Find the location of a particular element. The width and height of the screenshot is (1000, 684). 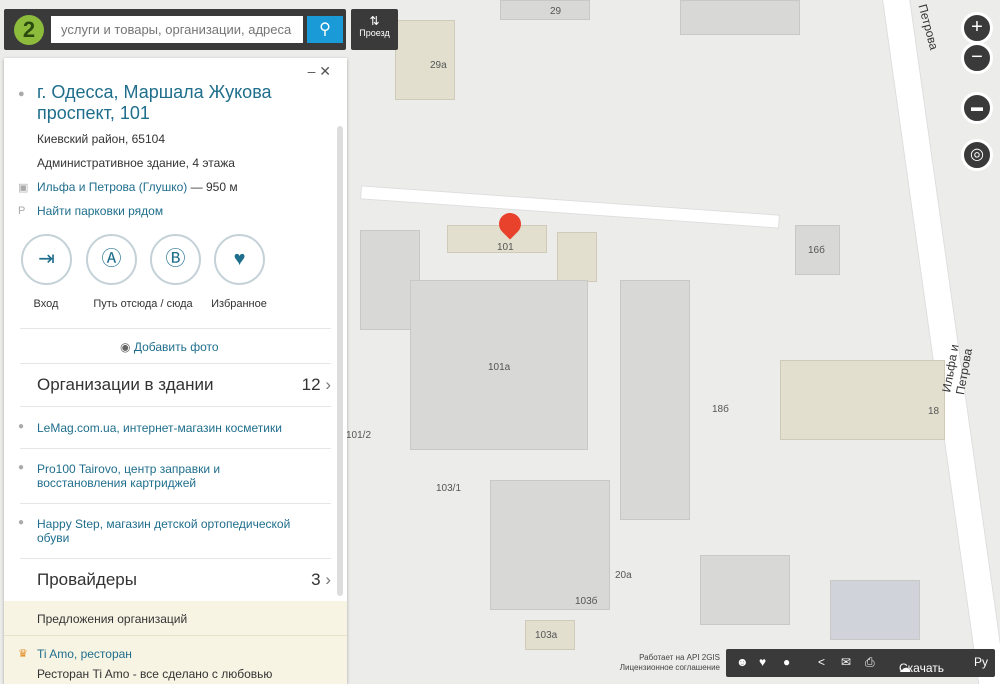

crown-icon: ♛ is located at coordinates (23, 654).